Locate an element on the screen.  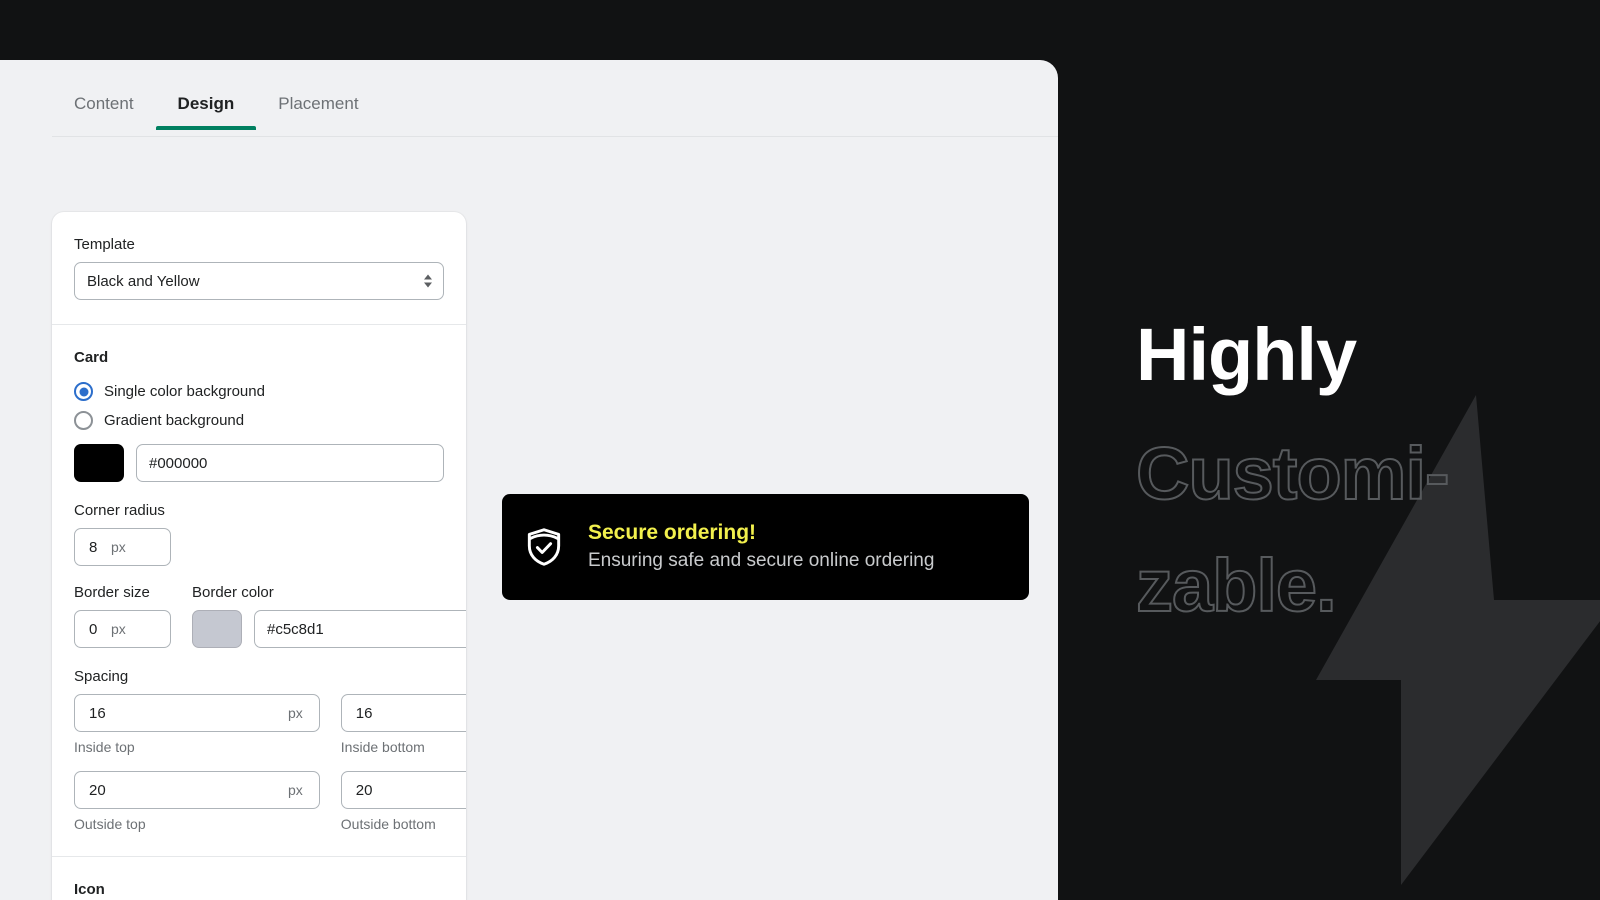
inside-top-unit: px is located at coordinates (295, 713).